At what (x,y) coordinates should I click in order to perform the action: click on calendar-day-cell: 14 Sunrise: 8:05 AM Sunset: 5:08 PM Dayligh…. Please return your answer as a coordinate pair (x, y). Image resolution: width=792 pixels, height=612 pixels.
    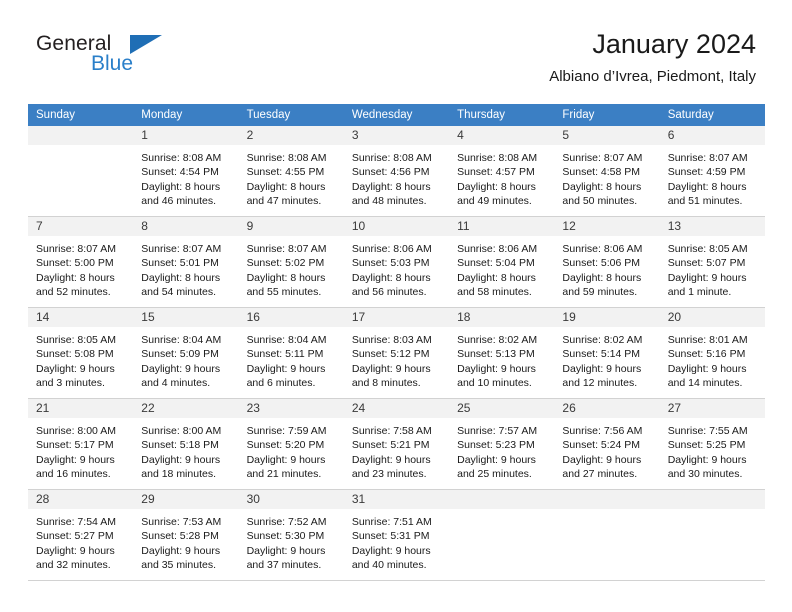
    Looking at the image, I should click on (81, 353).